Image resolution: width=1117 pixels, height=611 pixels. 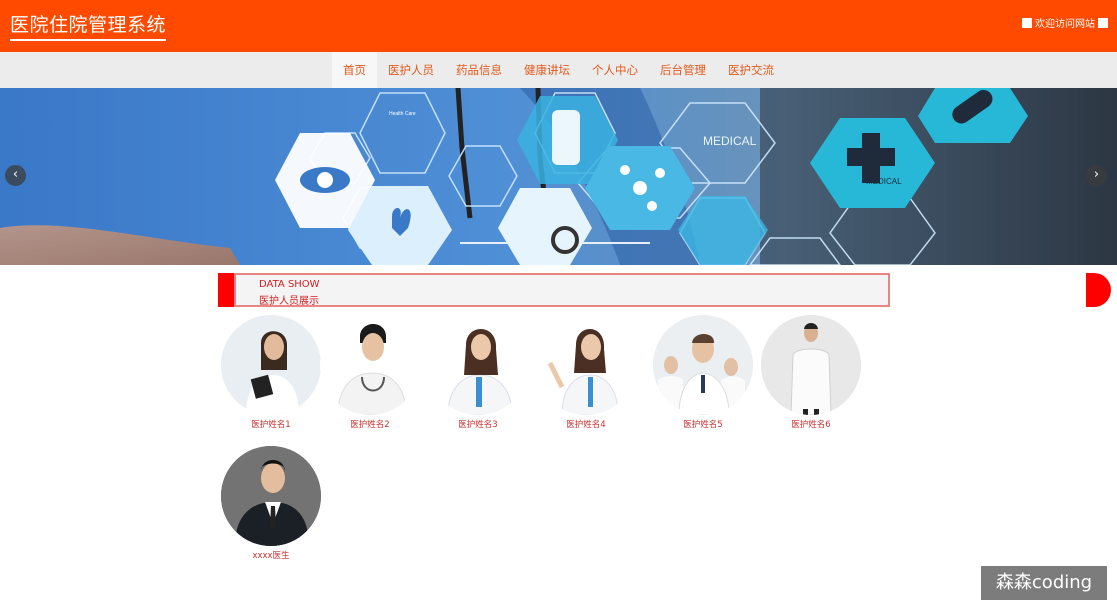 I want to click on banner-text-medical-1: MEDICAL, so click(x=730, y=141).